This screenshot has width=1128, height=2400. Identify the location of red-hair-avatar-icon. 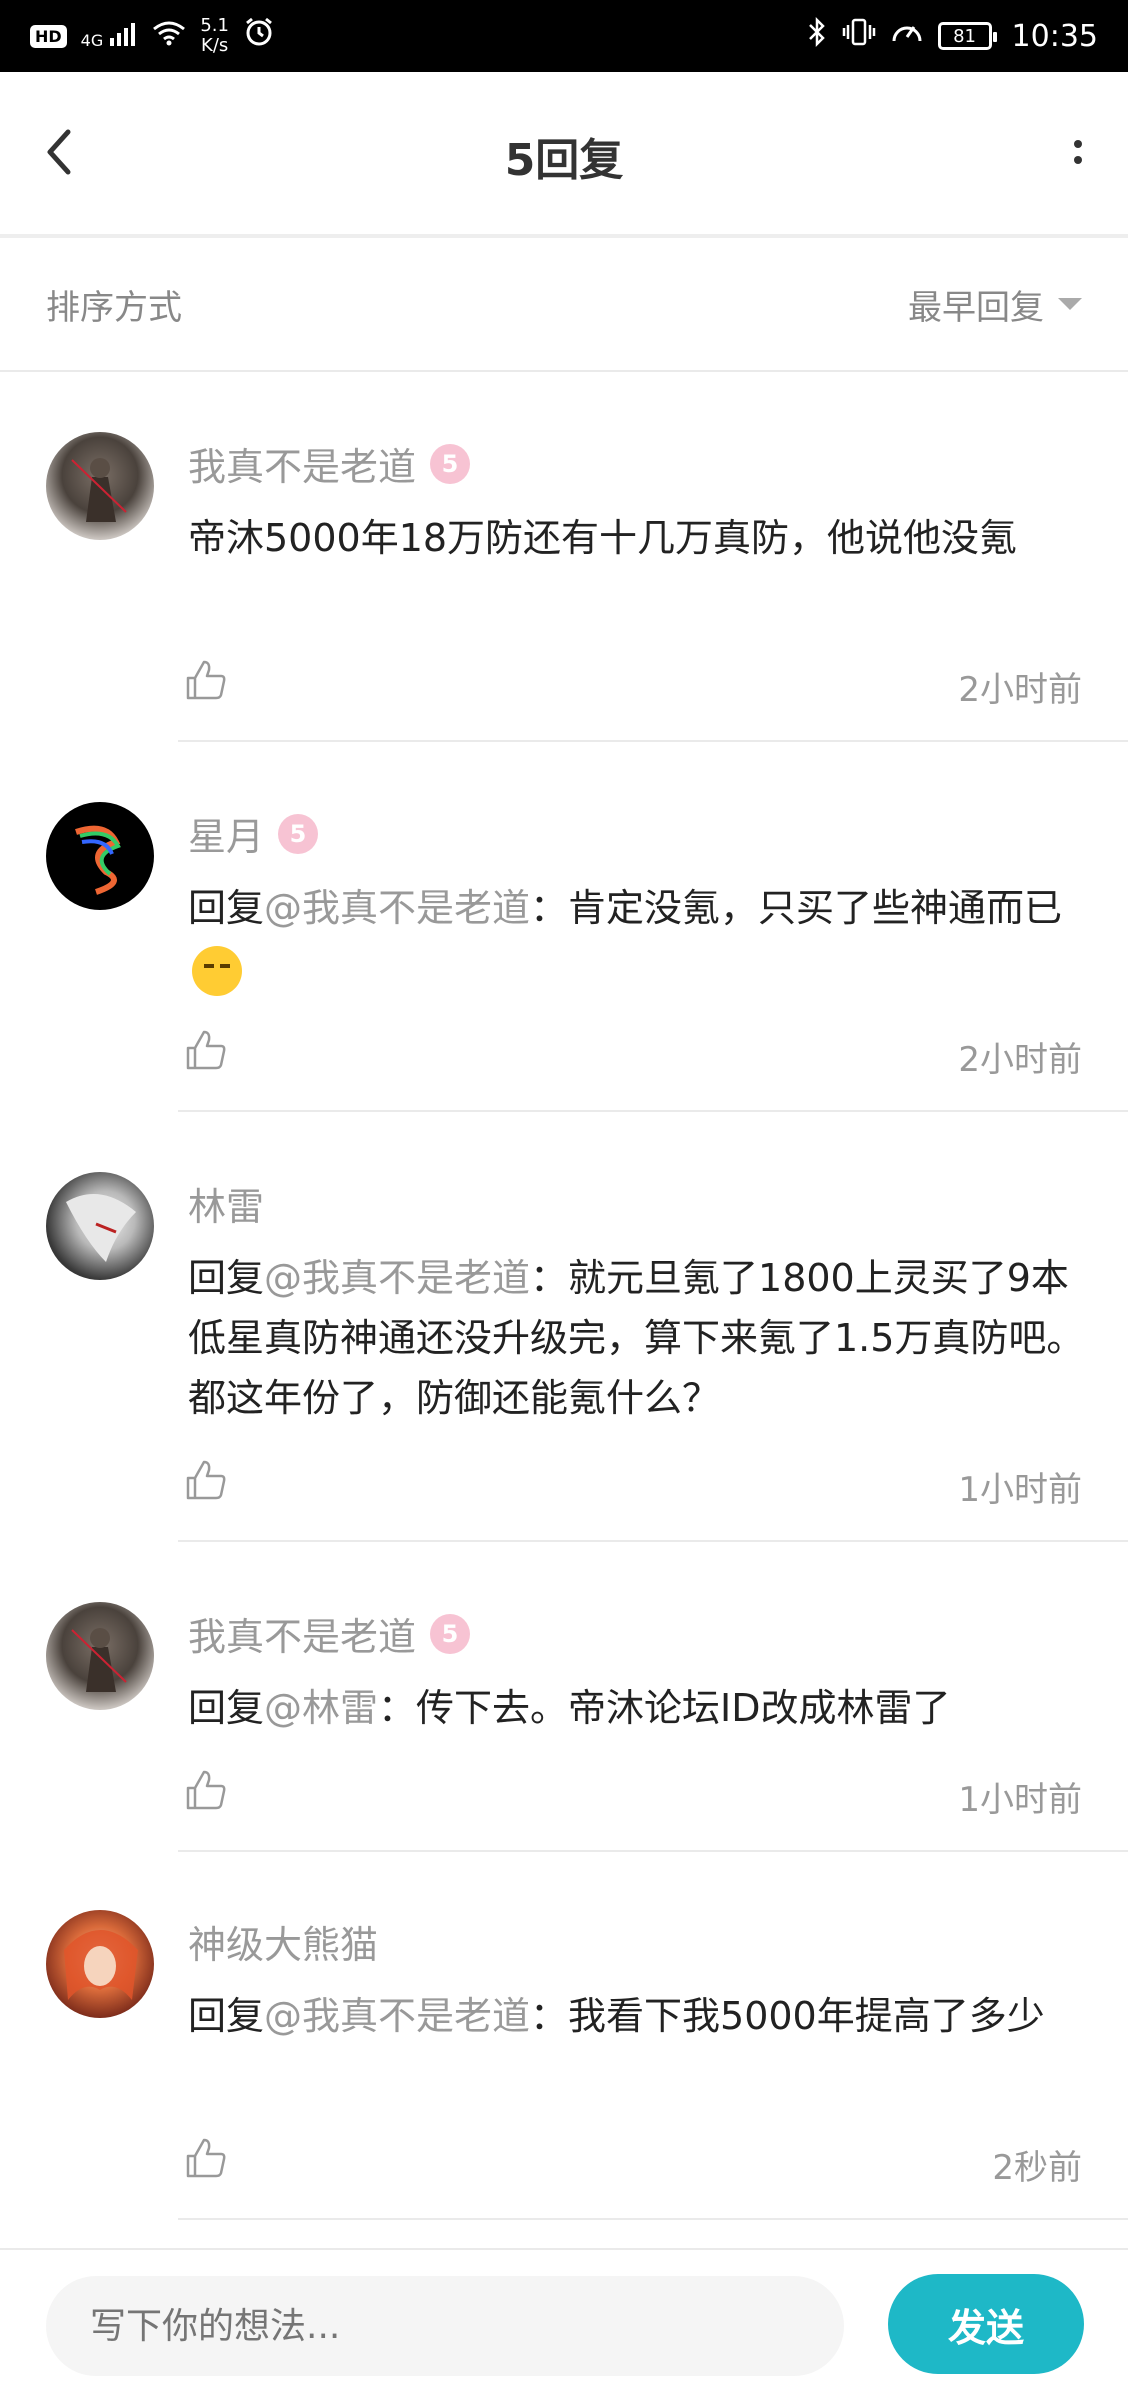
(101, 1965).